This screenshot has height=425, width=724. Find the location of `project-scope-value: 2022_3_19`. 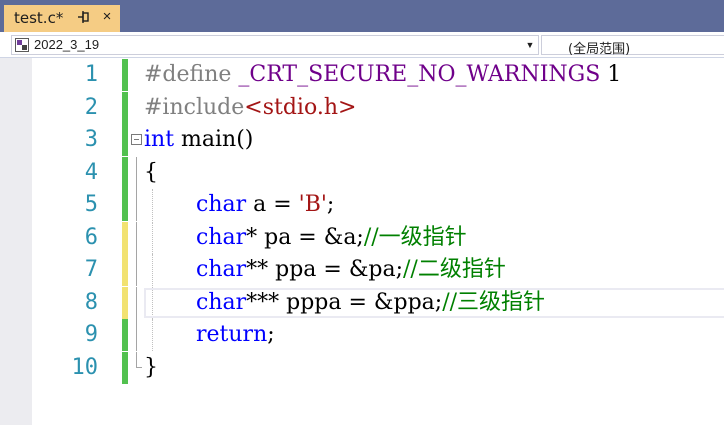

project-scope-value: 2022_3_19 is located at coordinates (67, 44).